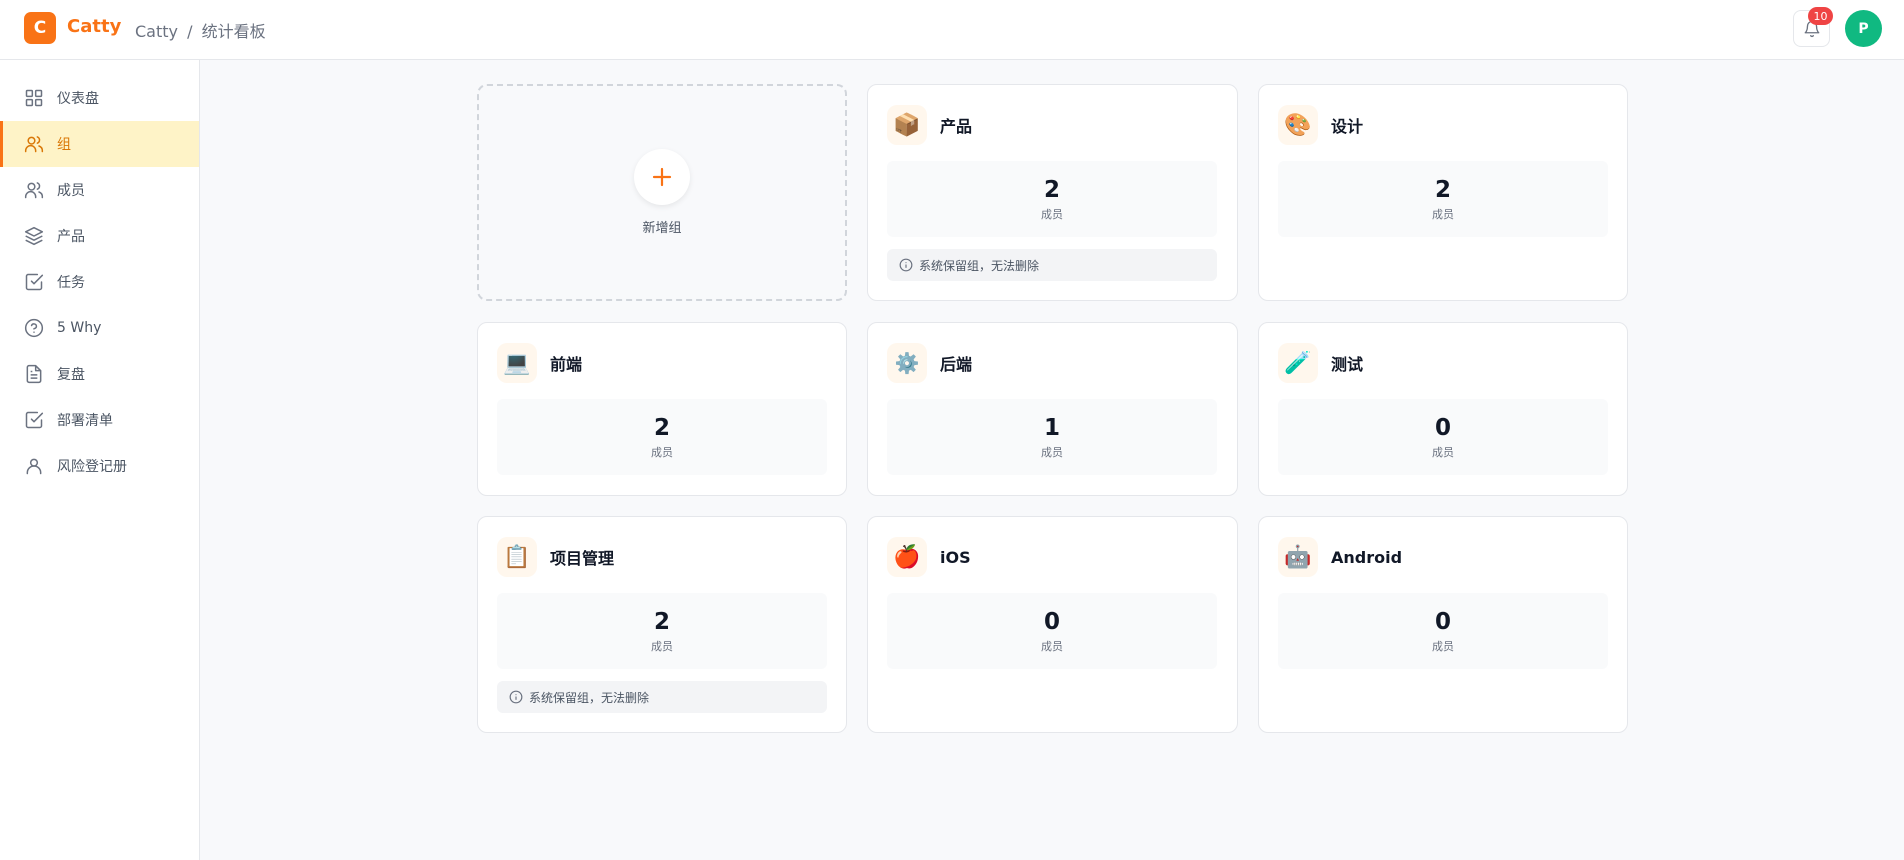 The image size is (1904, 860). What do you see at coordinates (1443, 409) in the screenshot?
I see `group-card-testing: 🧪 测试 0 成员` at bounding box center [1443, 409].